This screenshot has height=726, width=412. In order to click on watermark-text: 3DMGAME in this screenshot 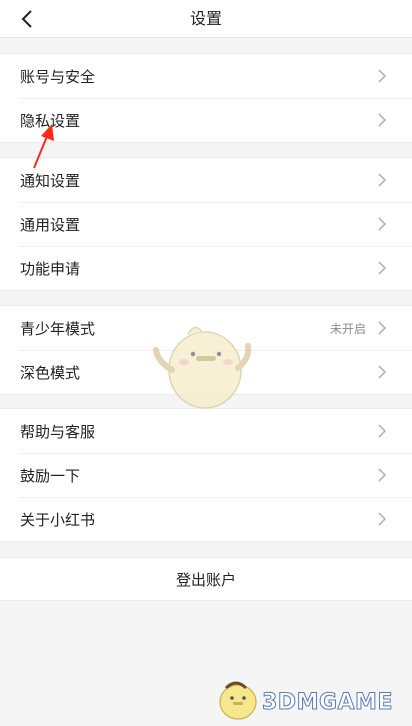, I will do `click(327, 703)`.